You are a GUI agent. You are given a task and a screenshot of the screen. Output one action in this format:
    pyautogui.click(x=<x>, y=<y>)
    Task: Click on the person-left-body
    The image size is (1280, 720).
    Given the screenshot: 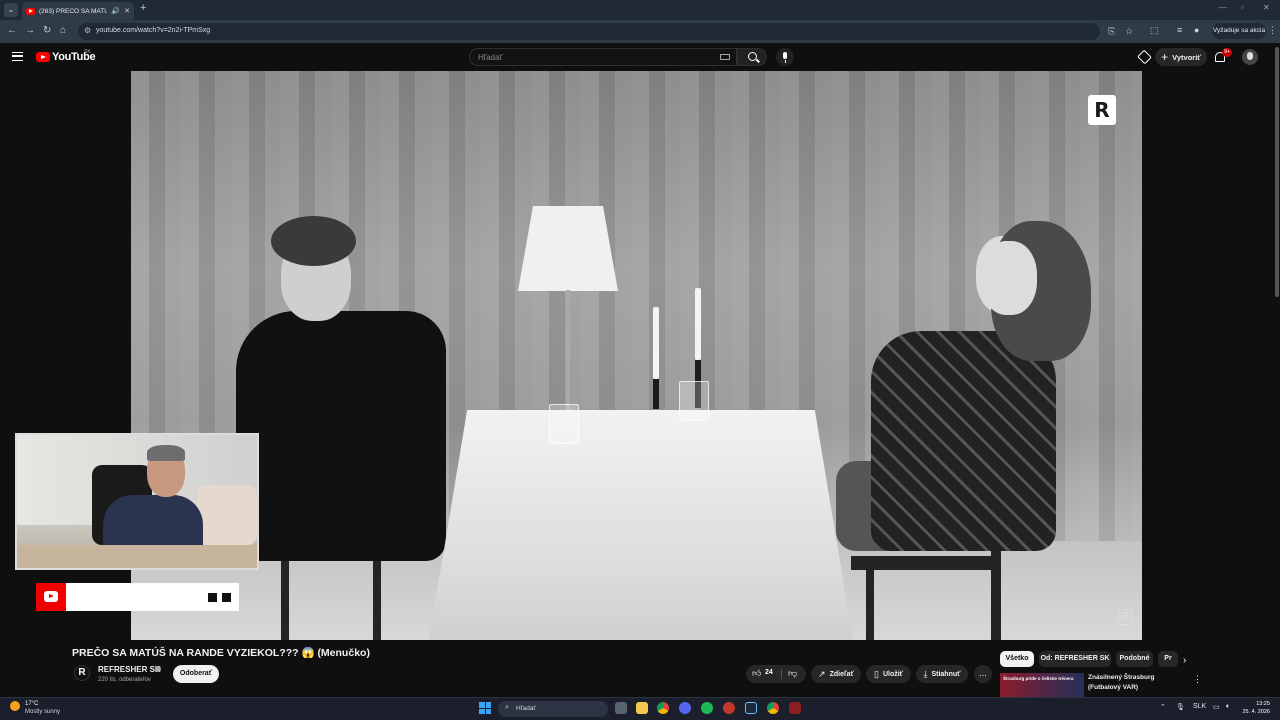 What is the action you would take?
    pyautogui.click(x=341, y=436)
    